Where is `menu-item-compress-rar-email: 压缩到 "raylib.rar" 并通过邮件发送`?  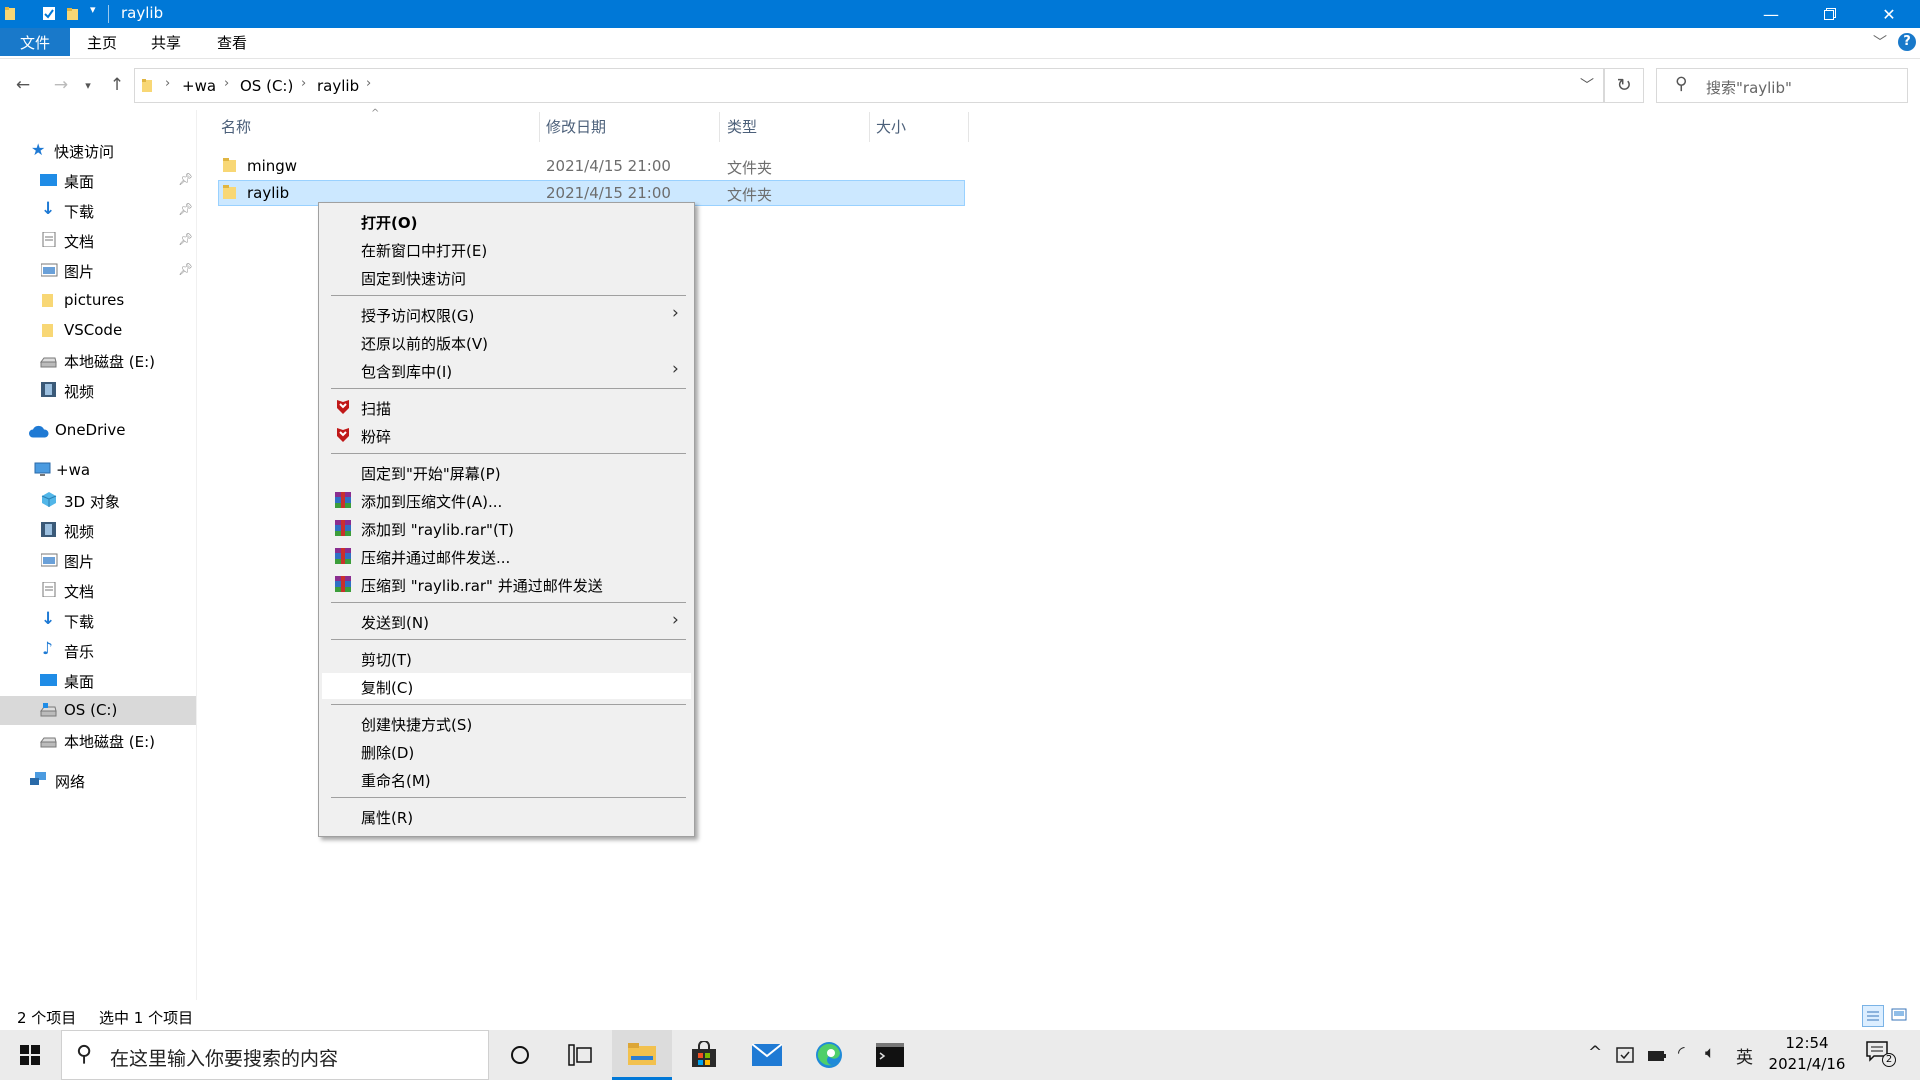 menu-item-compress-rar-email: 压缩到 "raylib.rar" 并通过邮件发送 is located at coordinates (506, 584).